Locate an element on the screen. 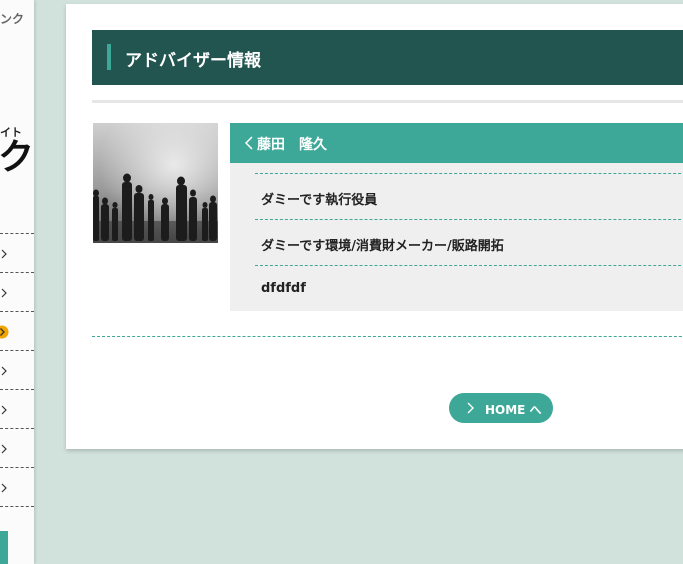  advisor-name-bar: 藤田 隆久 is located at coordinates (456, 143).